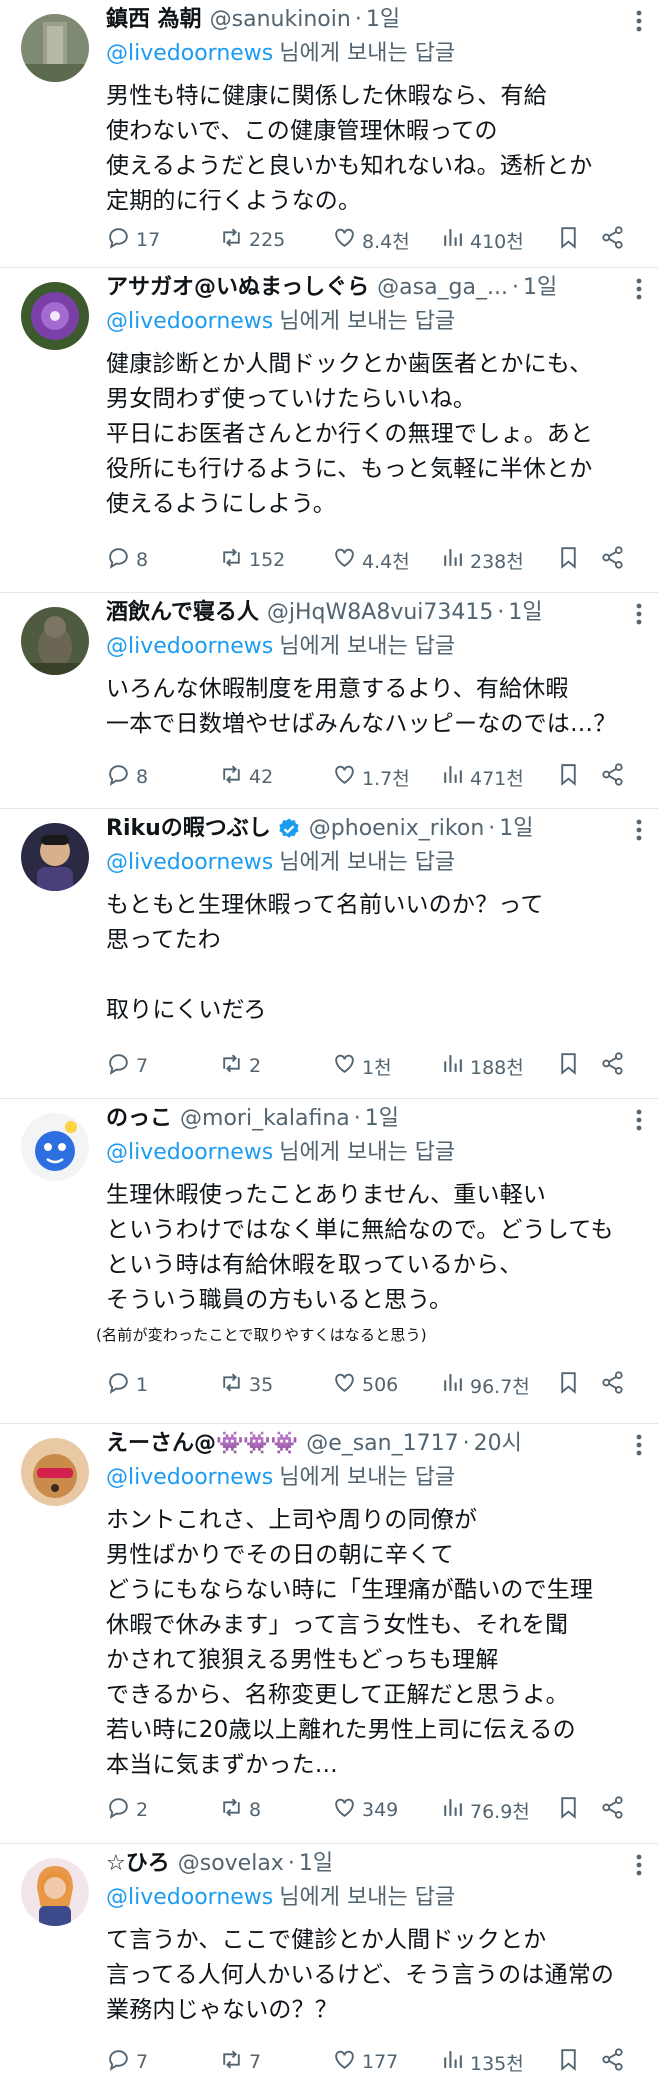  Describe the element at coordinates (492, 777) in the screenshot. I see `views-button: 471천` at that location.